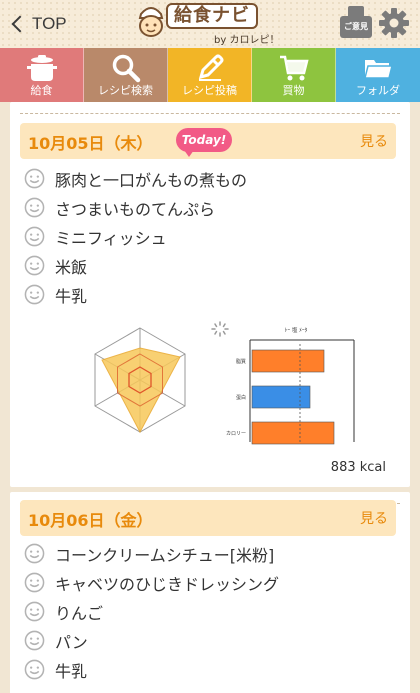 This screenshot has height=693, width=420. I want to click on menu-item: りんご, so click(151, 611).